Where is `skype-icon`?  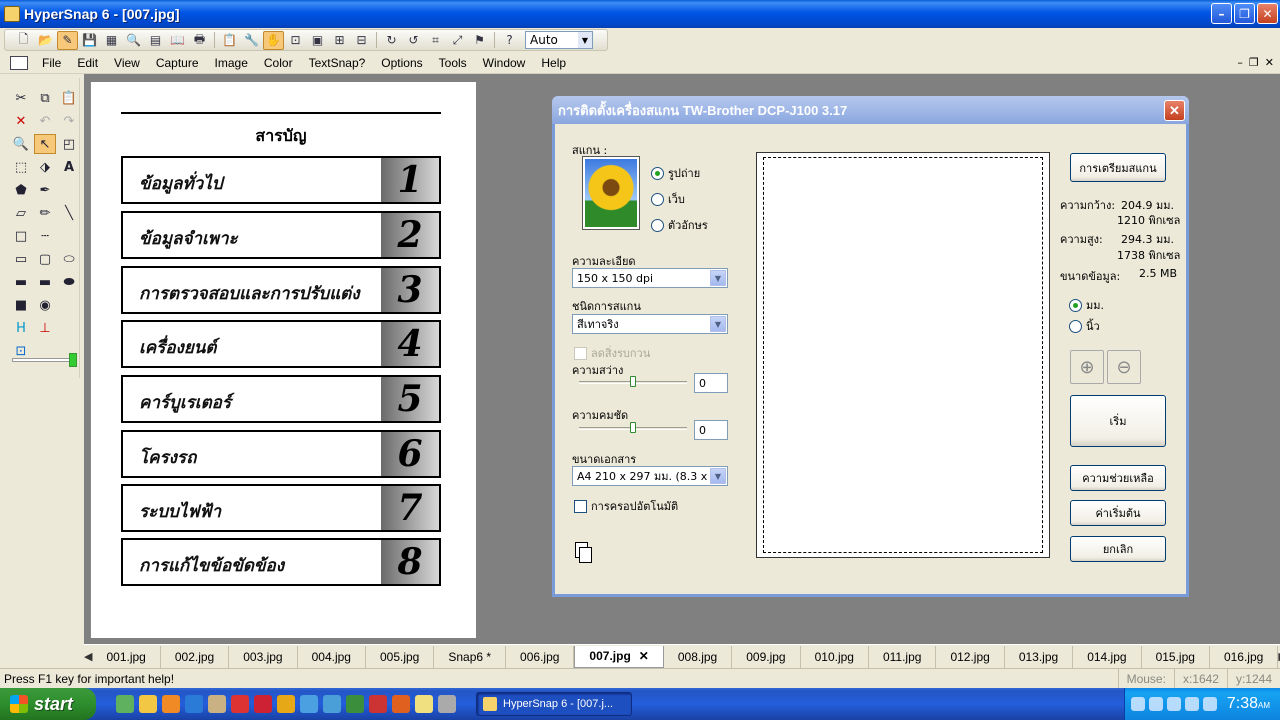
skype-icon is located at coordinates (332, 704).